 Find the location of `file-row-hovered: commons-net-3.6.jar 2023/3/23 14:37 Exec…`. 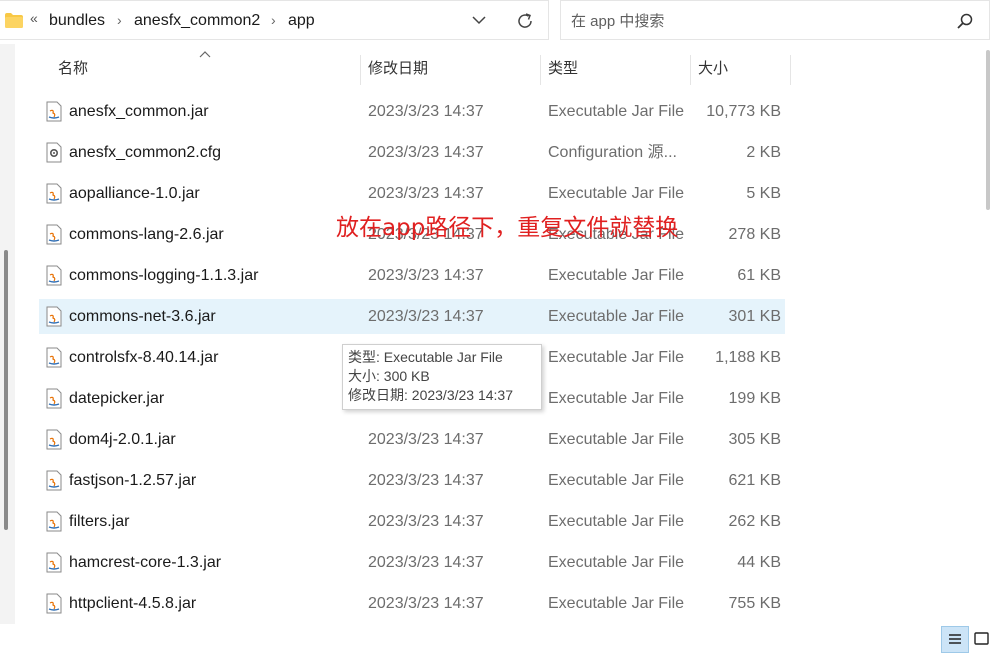

file-row-hovered: commons-net-3.6.jar 2023/3/23 14:37 Exec… is located at coordinates (412, 316).